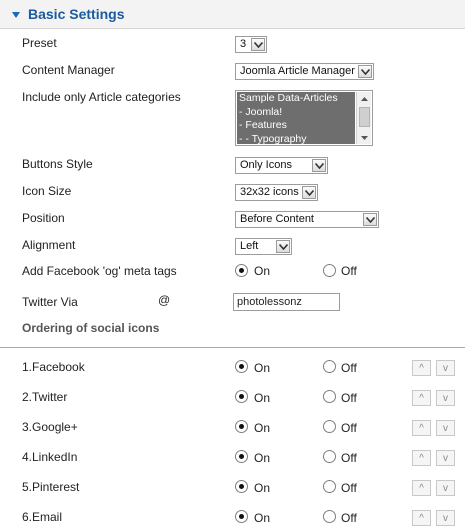 This screenshot has width=465, height=532. Describe the element at coordinates (232, 347) in the screenshot. I see `divider` at that location.